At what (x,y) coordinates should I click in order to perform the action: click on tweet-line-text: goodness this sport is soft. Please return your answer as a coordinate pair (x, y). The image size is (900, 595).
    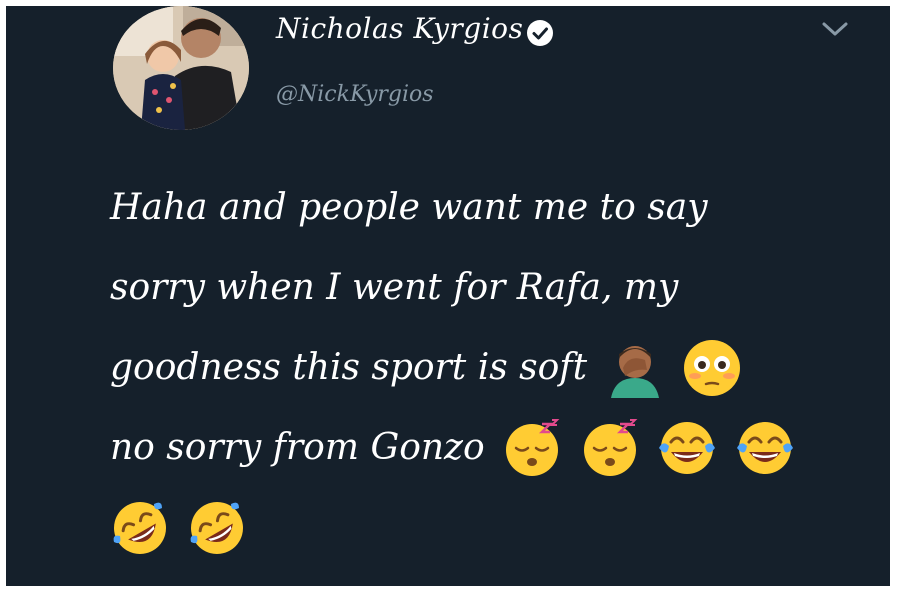
    Looking at the image, I should click on (349, 367).